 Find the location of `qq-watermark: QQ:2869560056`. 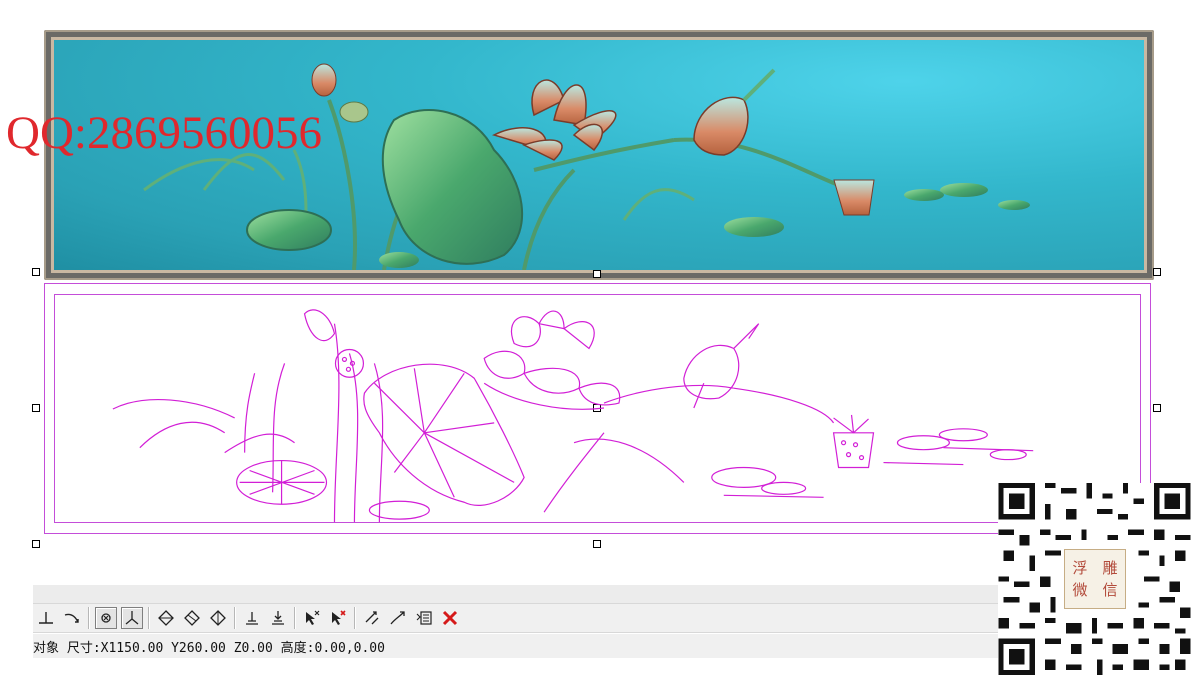

qq-watermark: QQ:2869560056 is located at coordinates (164, 133).